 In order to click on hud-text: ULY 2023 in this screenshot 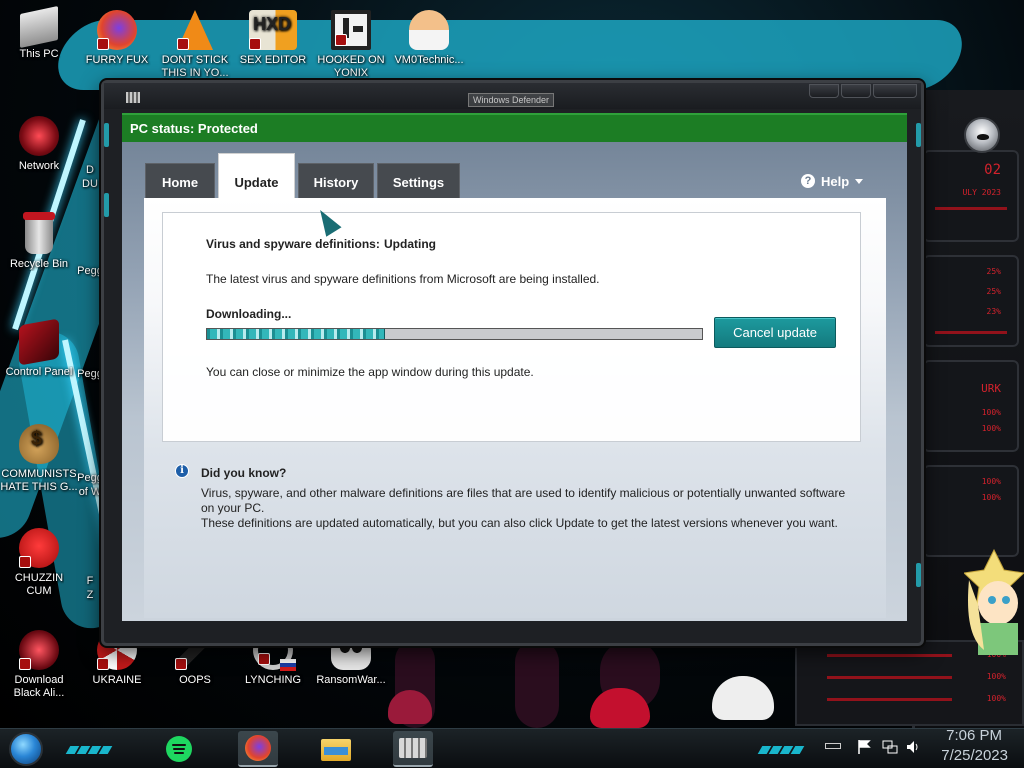, I will do `click(981, 192)`.